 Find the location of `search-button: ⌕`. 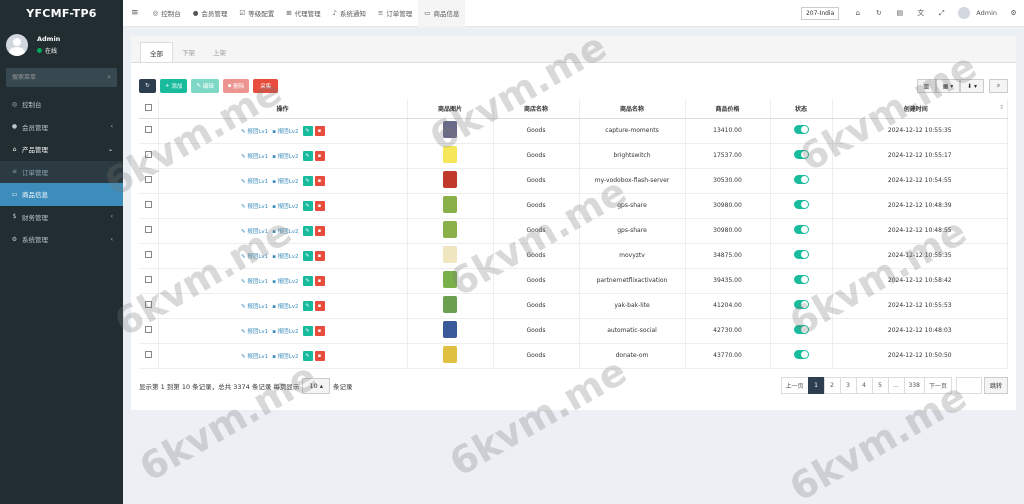

search-button: ⌕ is located at coordinates (998, 86).